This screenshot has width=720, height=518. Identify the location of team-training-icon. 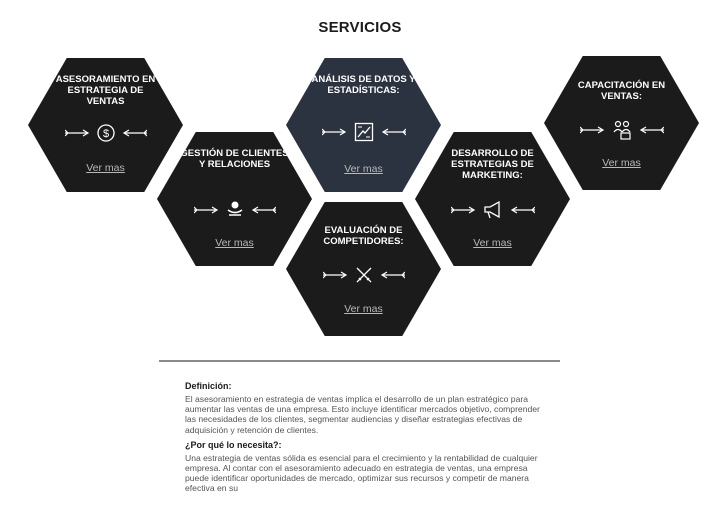
(622, 130).